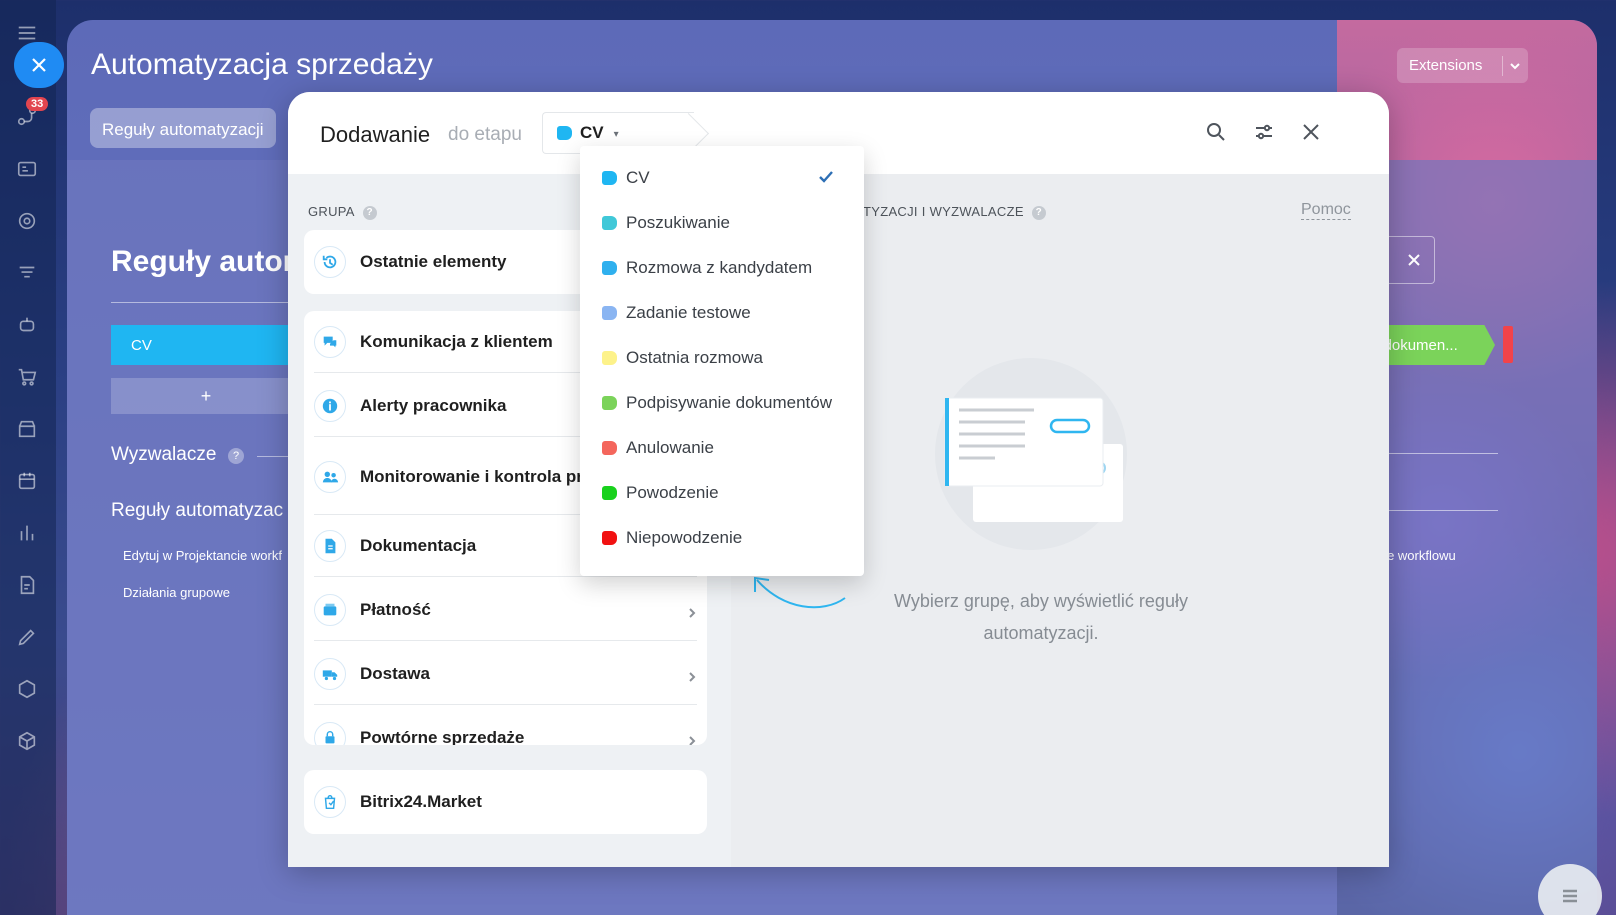 This screenshot has height=915, width=1616. I want to click on users-icon, so click(330, 476).